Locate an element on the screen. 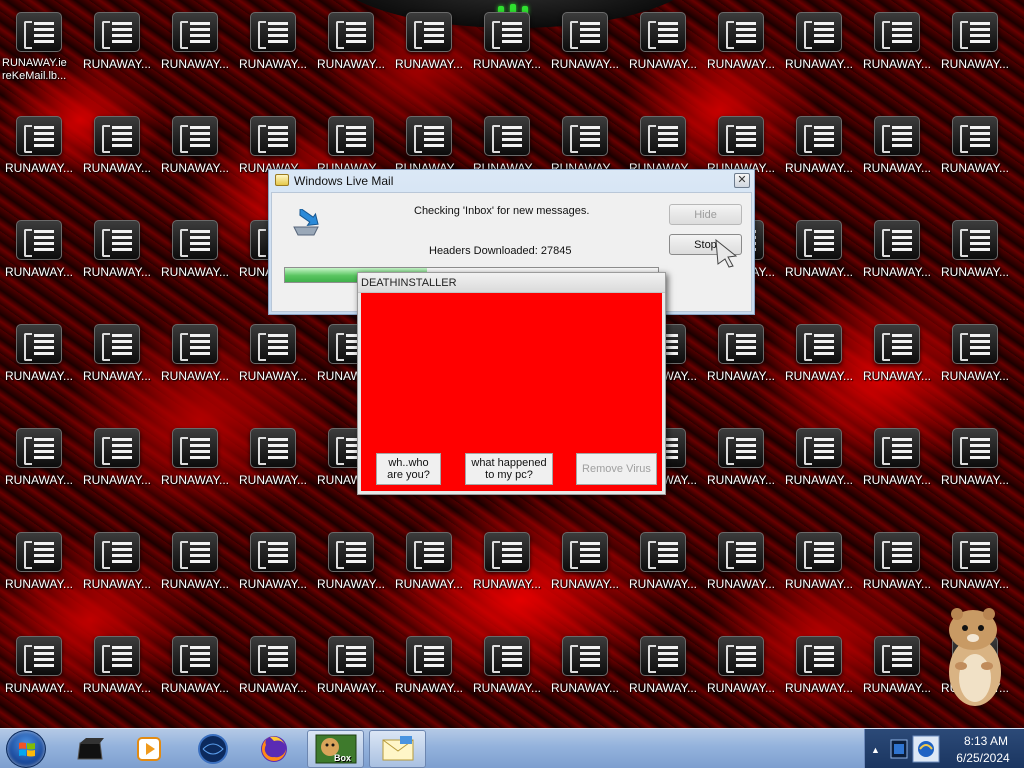  taskbar-globe-browser is located at coordinates (212, 749).